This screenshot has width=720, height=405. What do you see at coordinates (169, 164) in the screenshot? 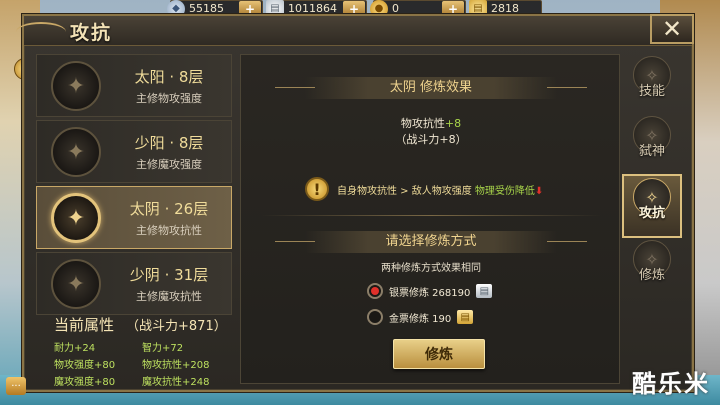
I see `item-desc: 主修魔攻强度` at bounding box center [169, 164].